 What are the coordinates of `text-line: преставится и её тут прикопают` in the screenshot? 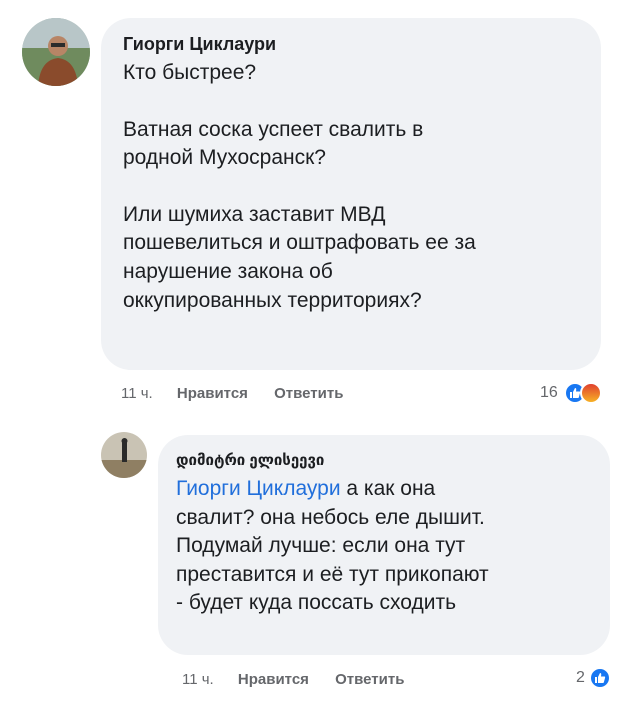 It's located at (332, 574).